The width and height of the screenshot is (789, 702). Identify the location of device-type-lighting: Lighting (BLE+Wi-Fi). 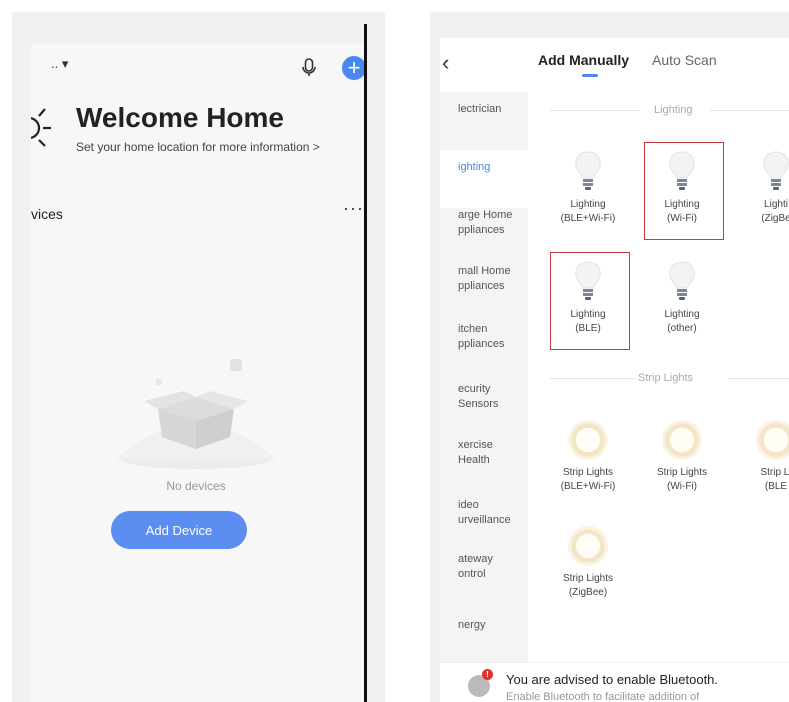
(588, 188).